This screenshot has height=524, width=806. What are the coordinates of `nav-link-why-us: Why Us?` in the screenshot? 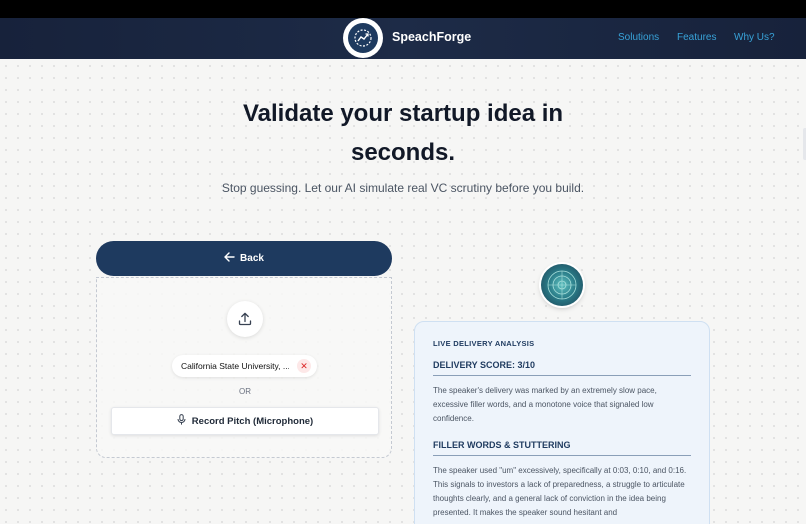 It's located at (754, 37).